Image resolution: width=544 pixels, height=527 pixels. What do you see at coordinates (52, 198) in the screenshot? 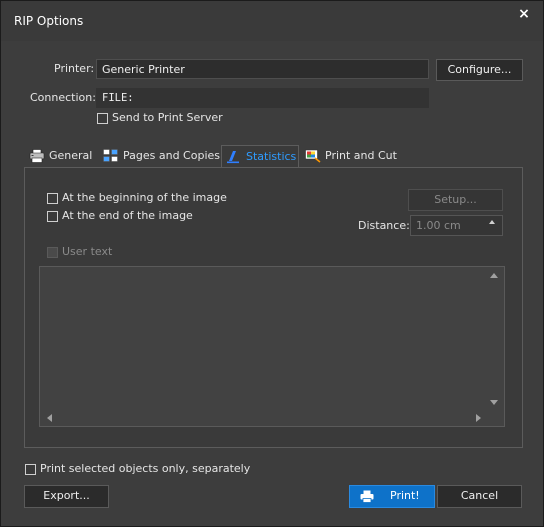
I see `beginning-of-image-checkbox` at bounding box center [52, 198].